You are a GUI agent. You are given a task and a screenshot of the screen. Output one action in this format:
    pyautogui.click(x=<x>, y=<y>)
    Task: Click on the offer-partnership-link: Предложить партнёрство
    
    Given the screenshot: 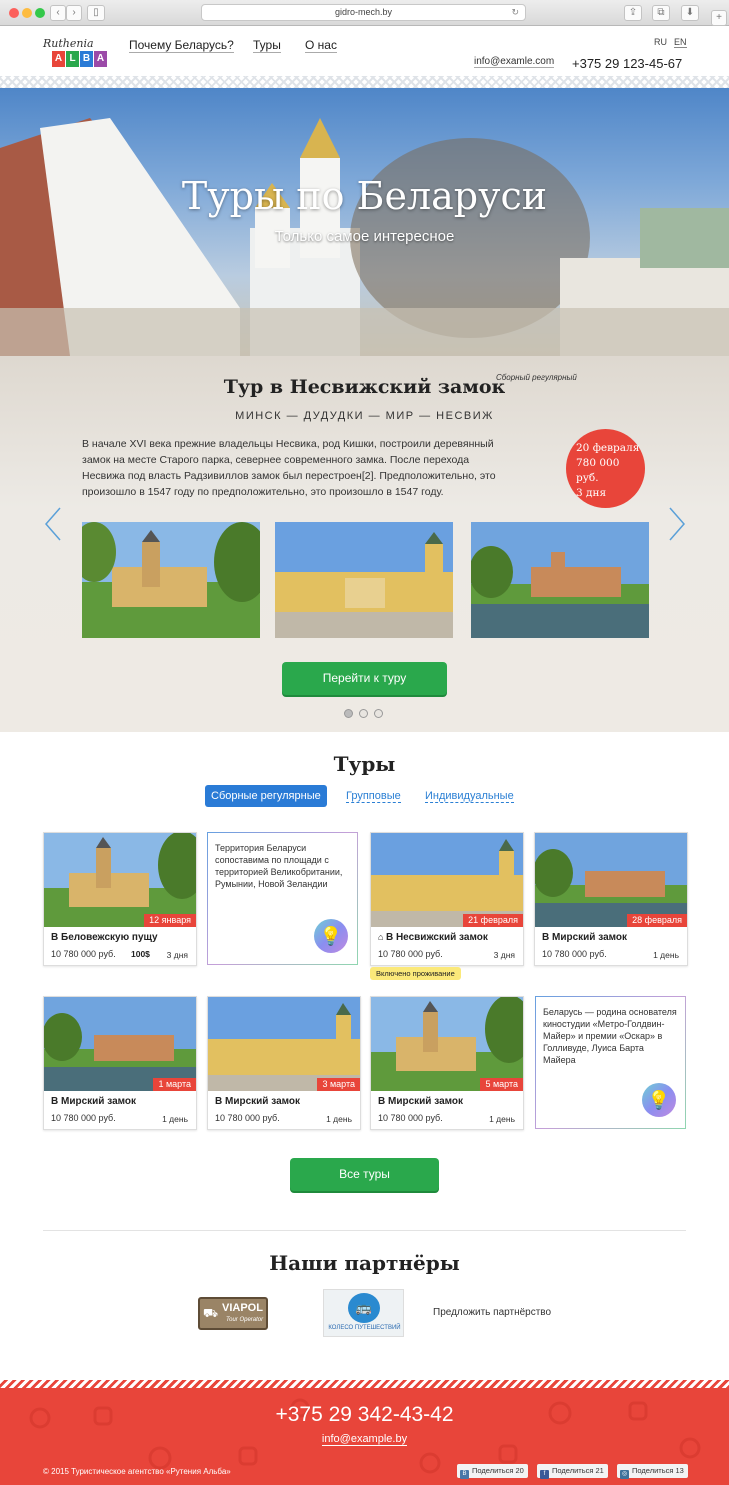 What is the action you would take?
    pyautogui.click(x=492, y=1312)
    